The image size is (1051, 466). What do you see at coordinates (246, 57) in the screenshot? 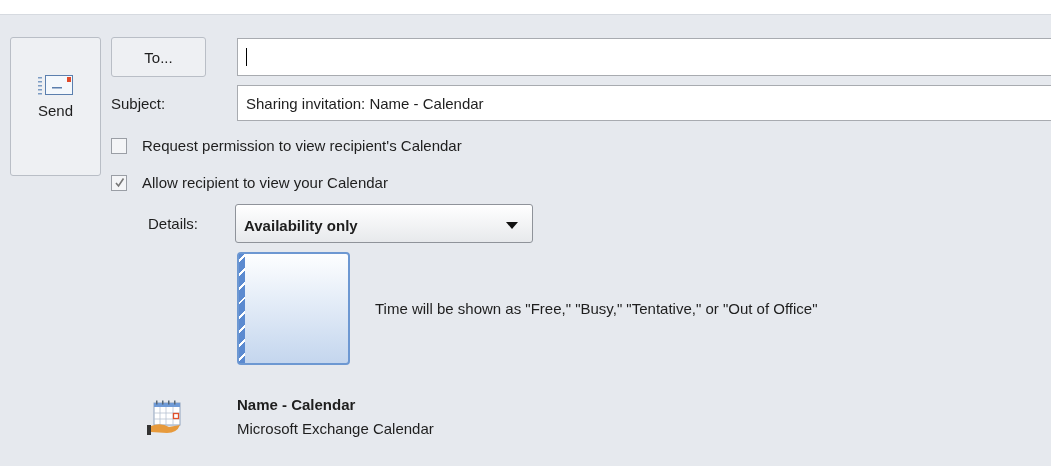
I see `text-cursor` at bounding box center [246, 57].